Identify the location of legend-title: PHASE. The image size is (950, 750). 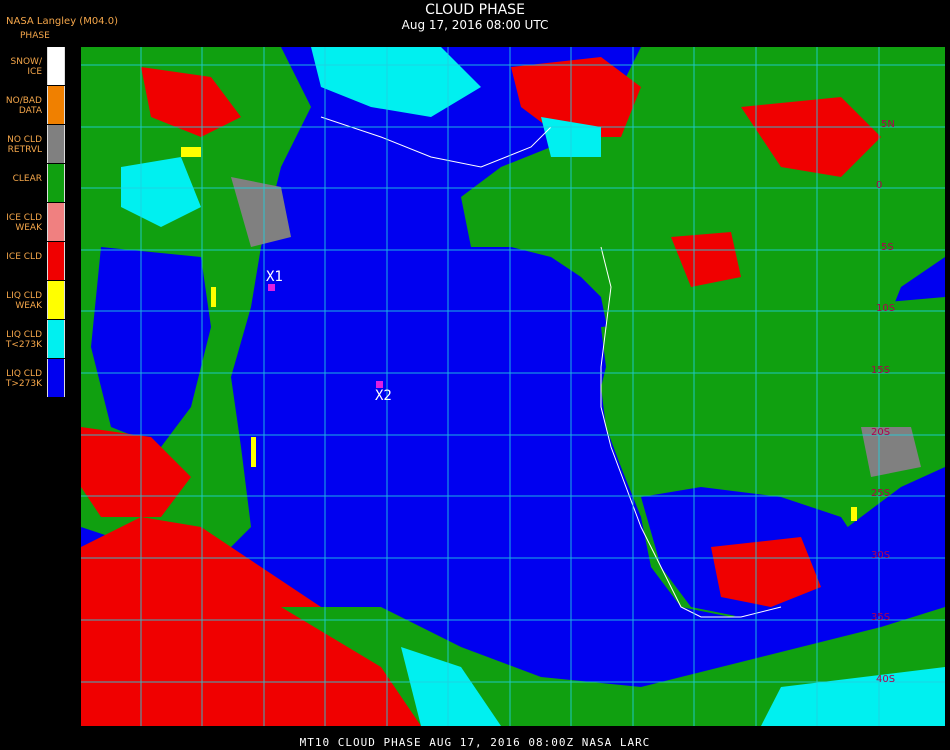
(35, 36).